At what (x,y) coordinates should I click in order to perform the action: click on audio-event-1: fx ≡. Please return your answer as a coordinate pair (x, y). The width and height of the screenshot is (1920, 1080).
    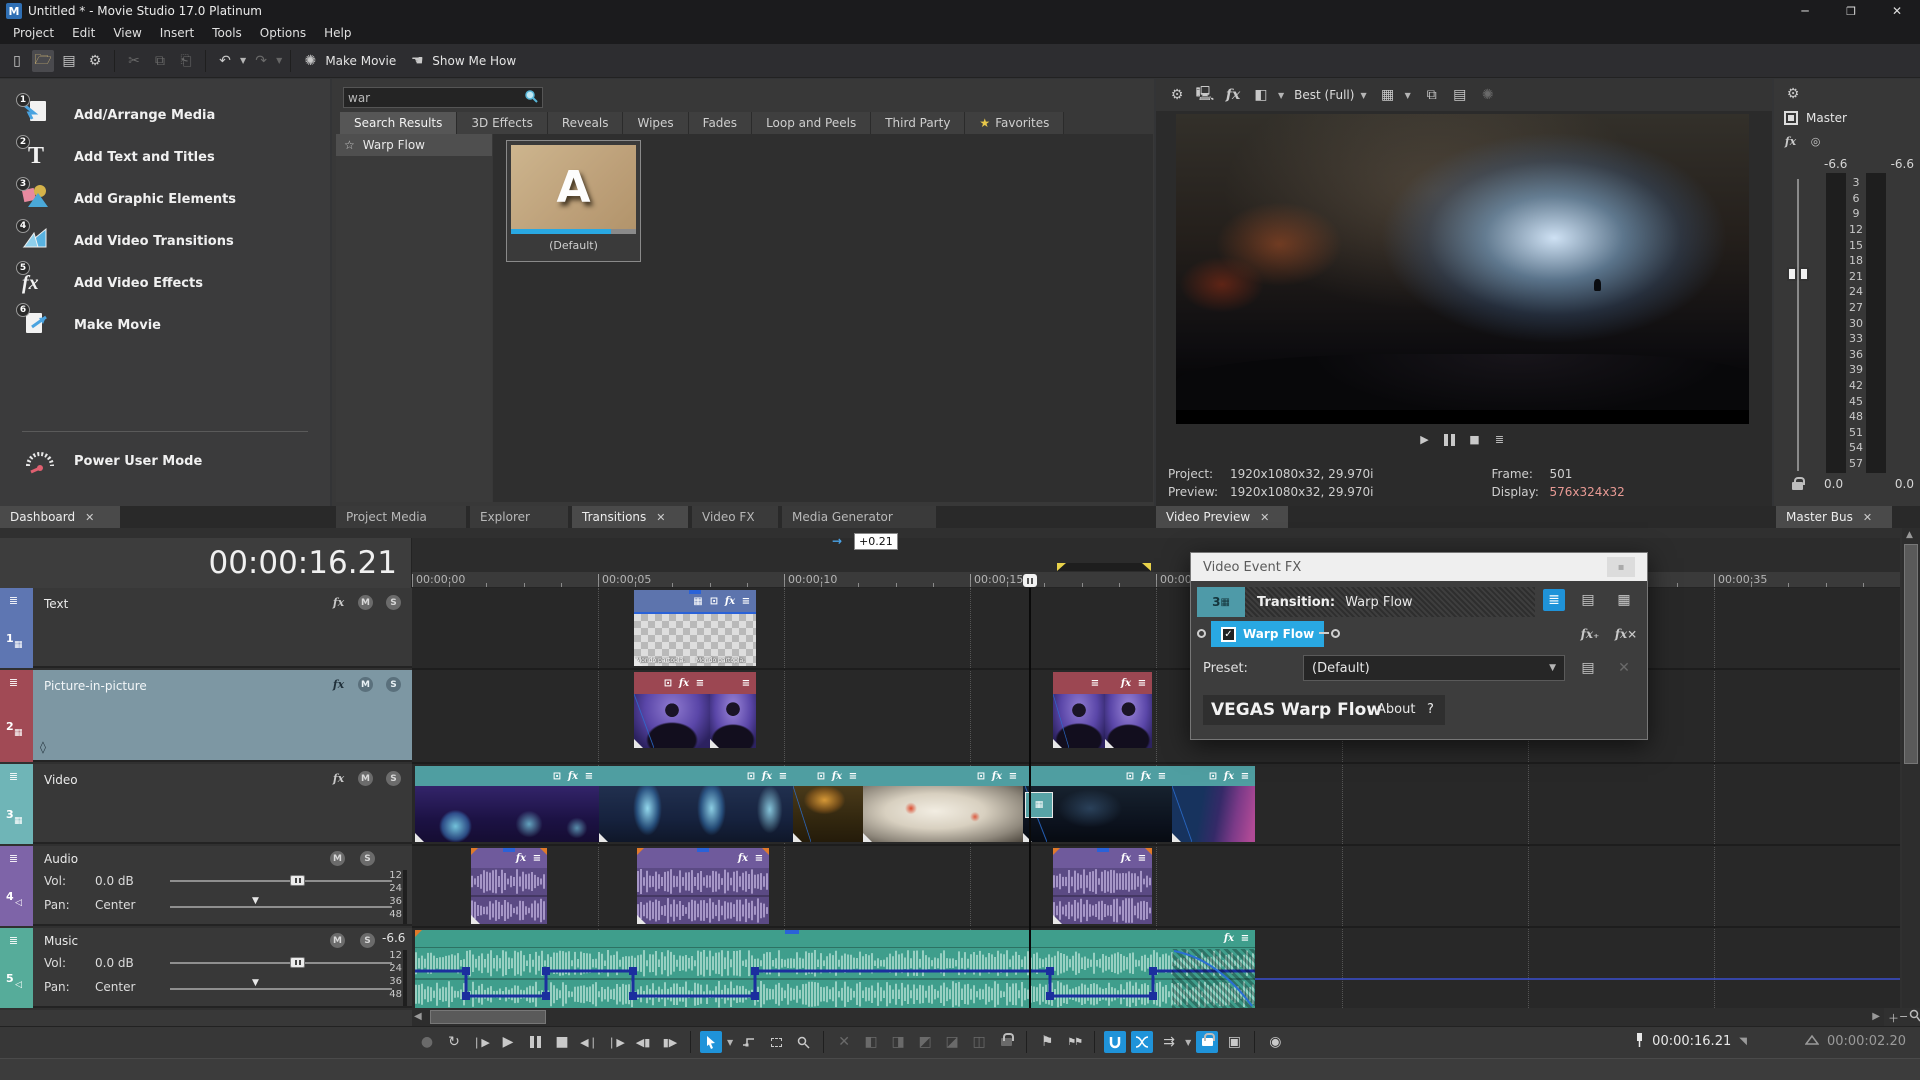
    Looking at the image, I should click on (509, 886).